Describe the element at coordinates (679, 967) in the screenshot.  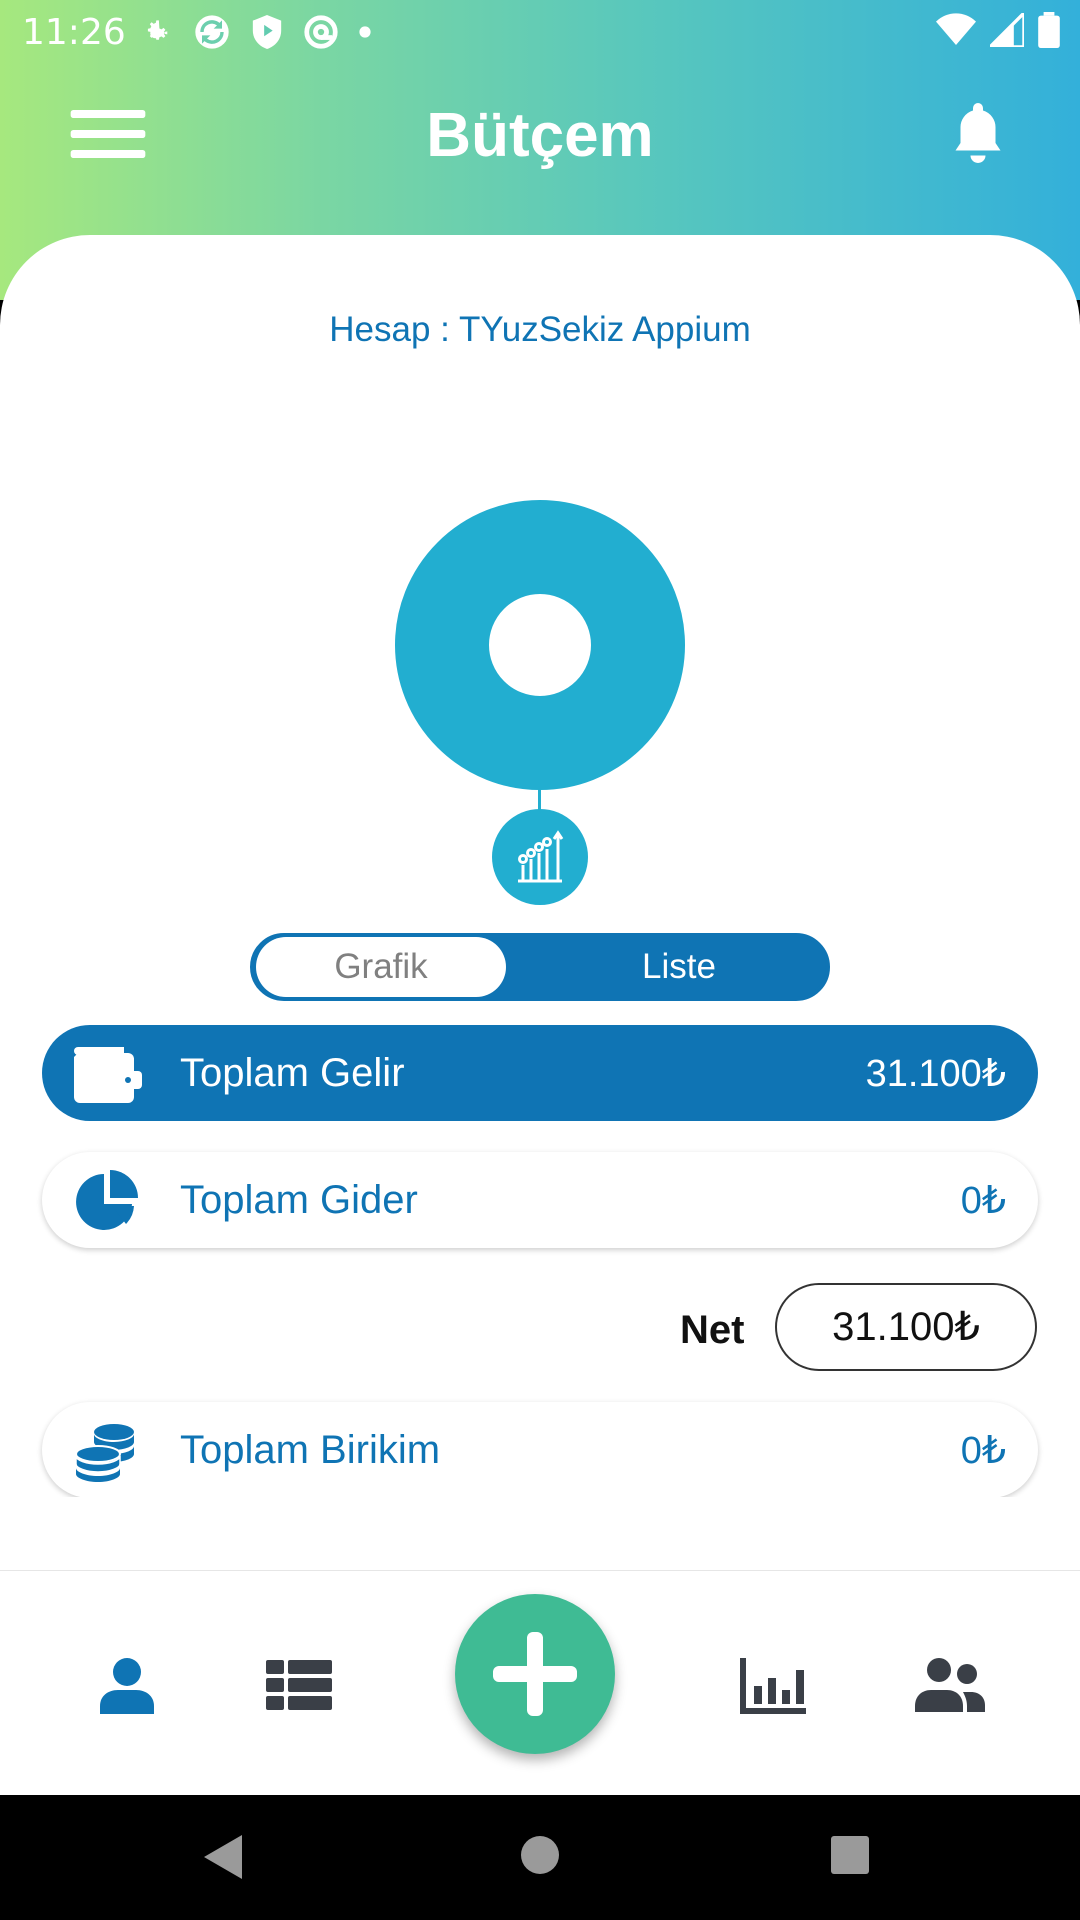
I see `toggle-liste: Liste` at that location.